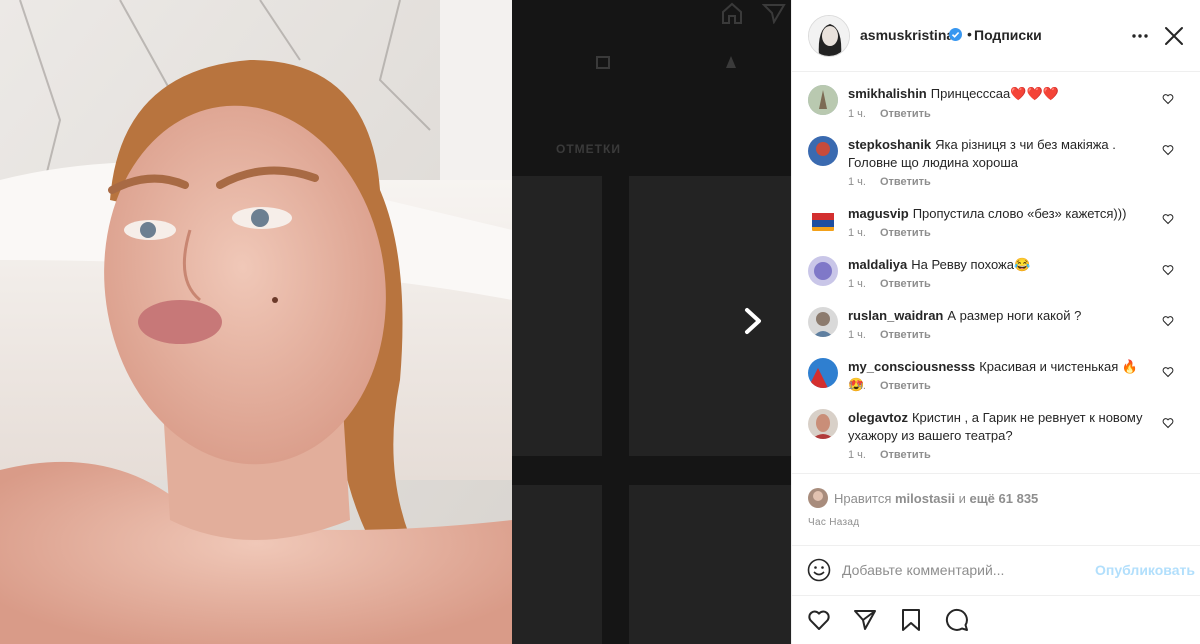 Image resolution: width=1200 pixels, height=644 pixels. Describe the element at coordinates (994, 93) in the screenshot. I see `comment-body: Принцесссаа❤️❤️❤️` at that location.